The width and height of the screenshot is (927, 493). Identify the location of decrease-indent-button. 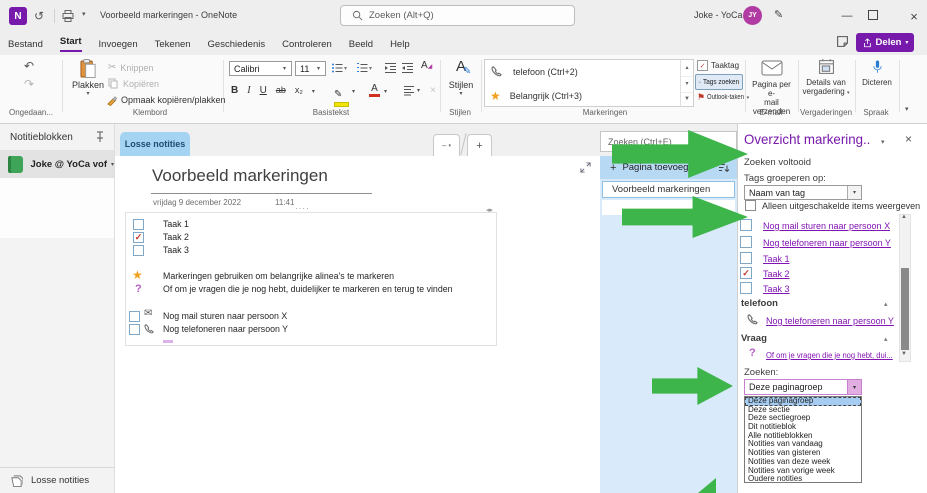
(390, 68).